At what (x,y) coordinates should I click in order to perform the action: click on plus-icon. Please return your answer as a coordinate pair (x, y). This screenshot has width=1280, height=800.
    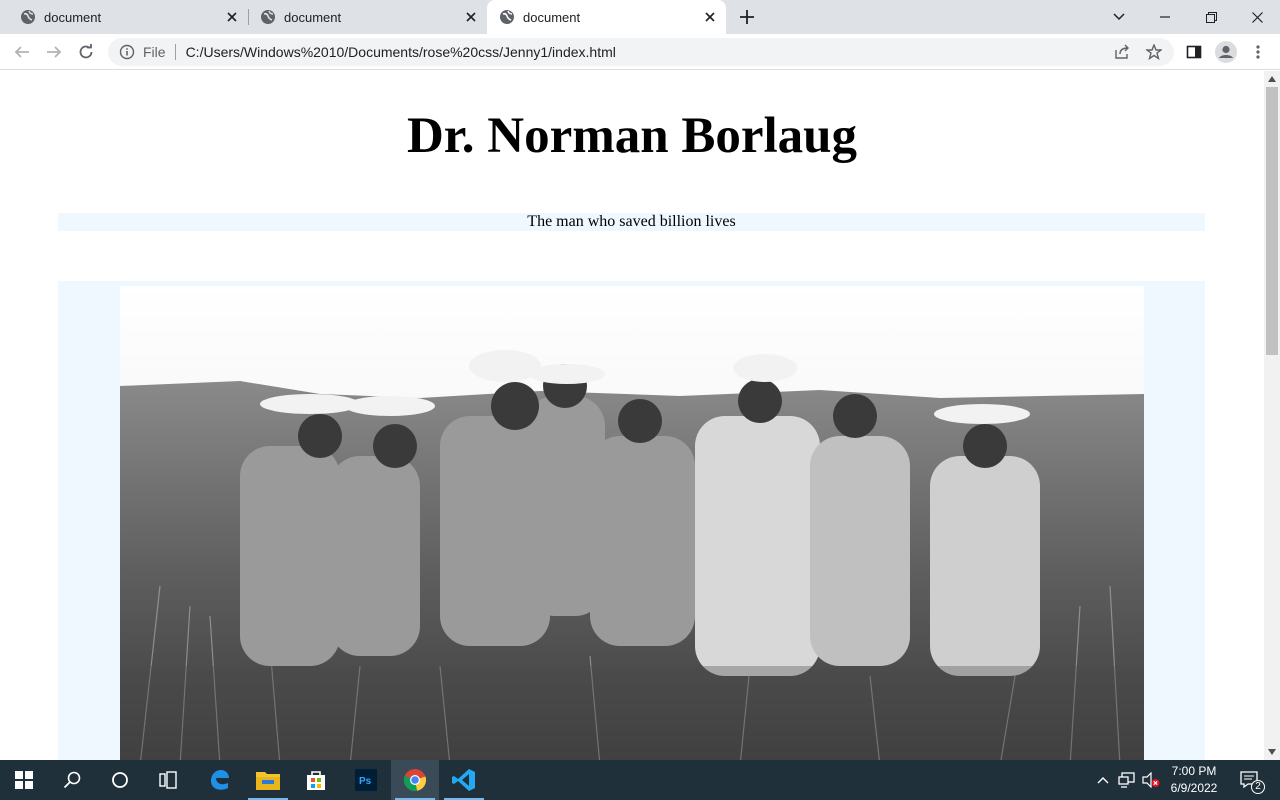
    Looking at the image, I should click on (747, 17).